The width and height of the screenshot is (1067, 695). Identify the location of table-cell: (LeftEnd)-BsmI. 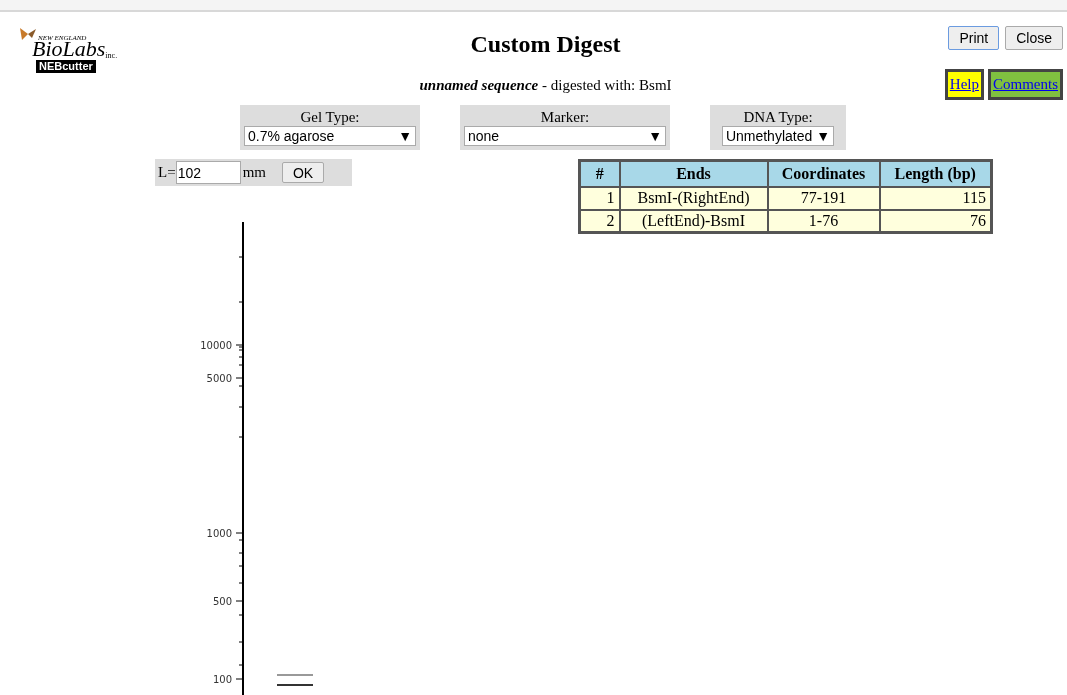
(693, 221).